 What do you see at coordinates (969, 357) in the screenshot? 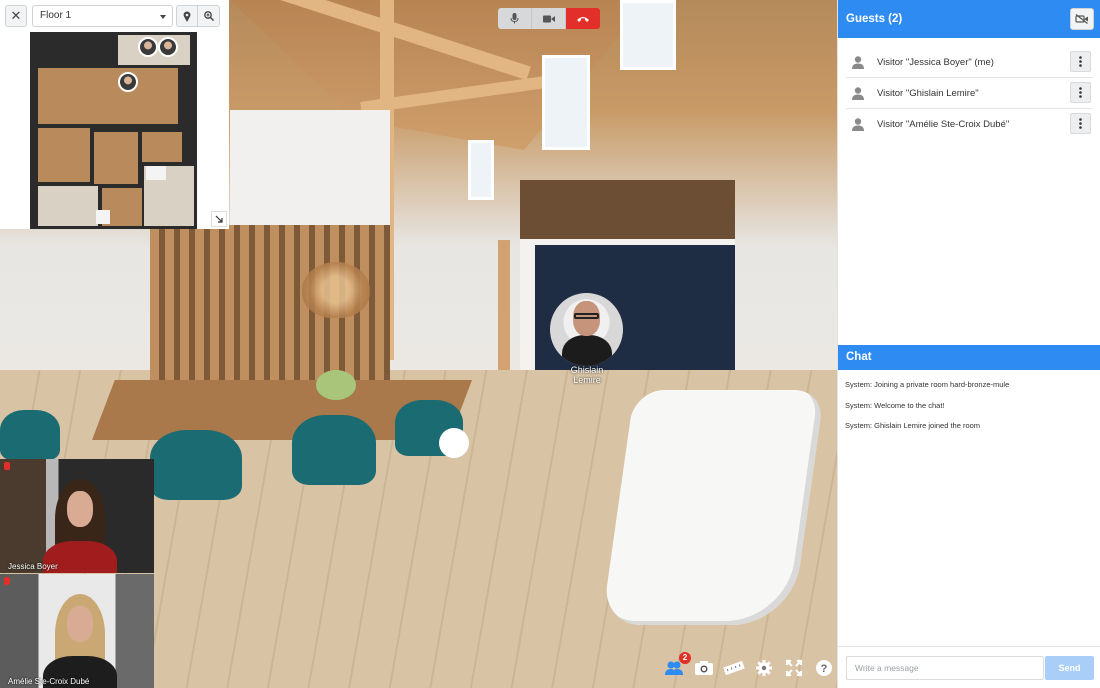
I see `chat-header: Chat` at bounding box center [969, 357].